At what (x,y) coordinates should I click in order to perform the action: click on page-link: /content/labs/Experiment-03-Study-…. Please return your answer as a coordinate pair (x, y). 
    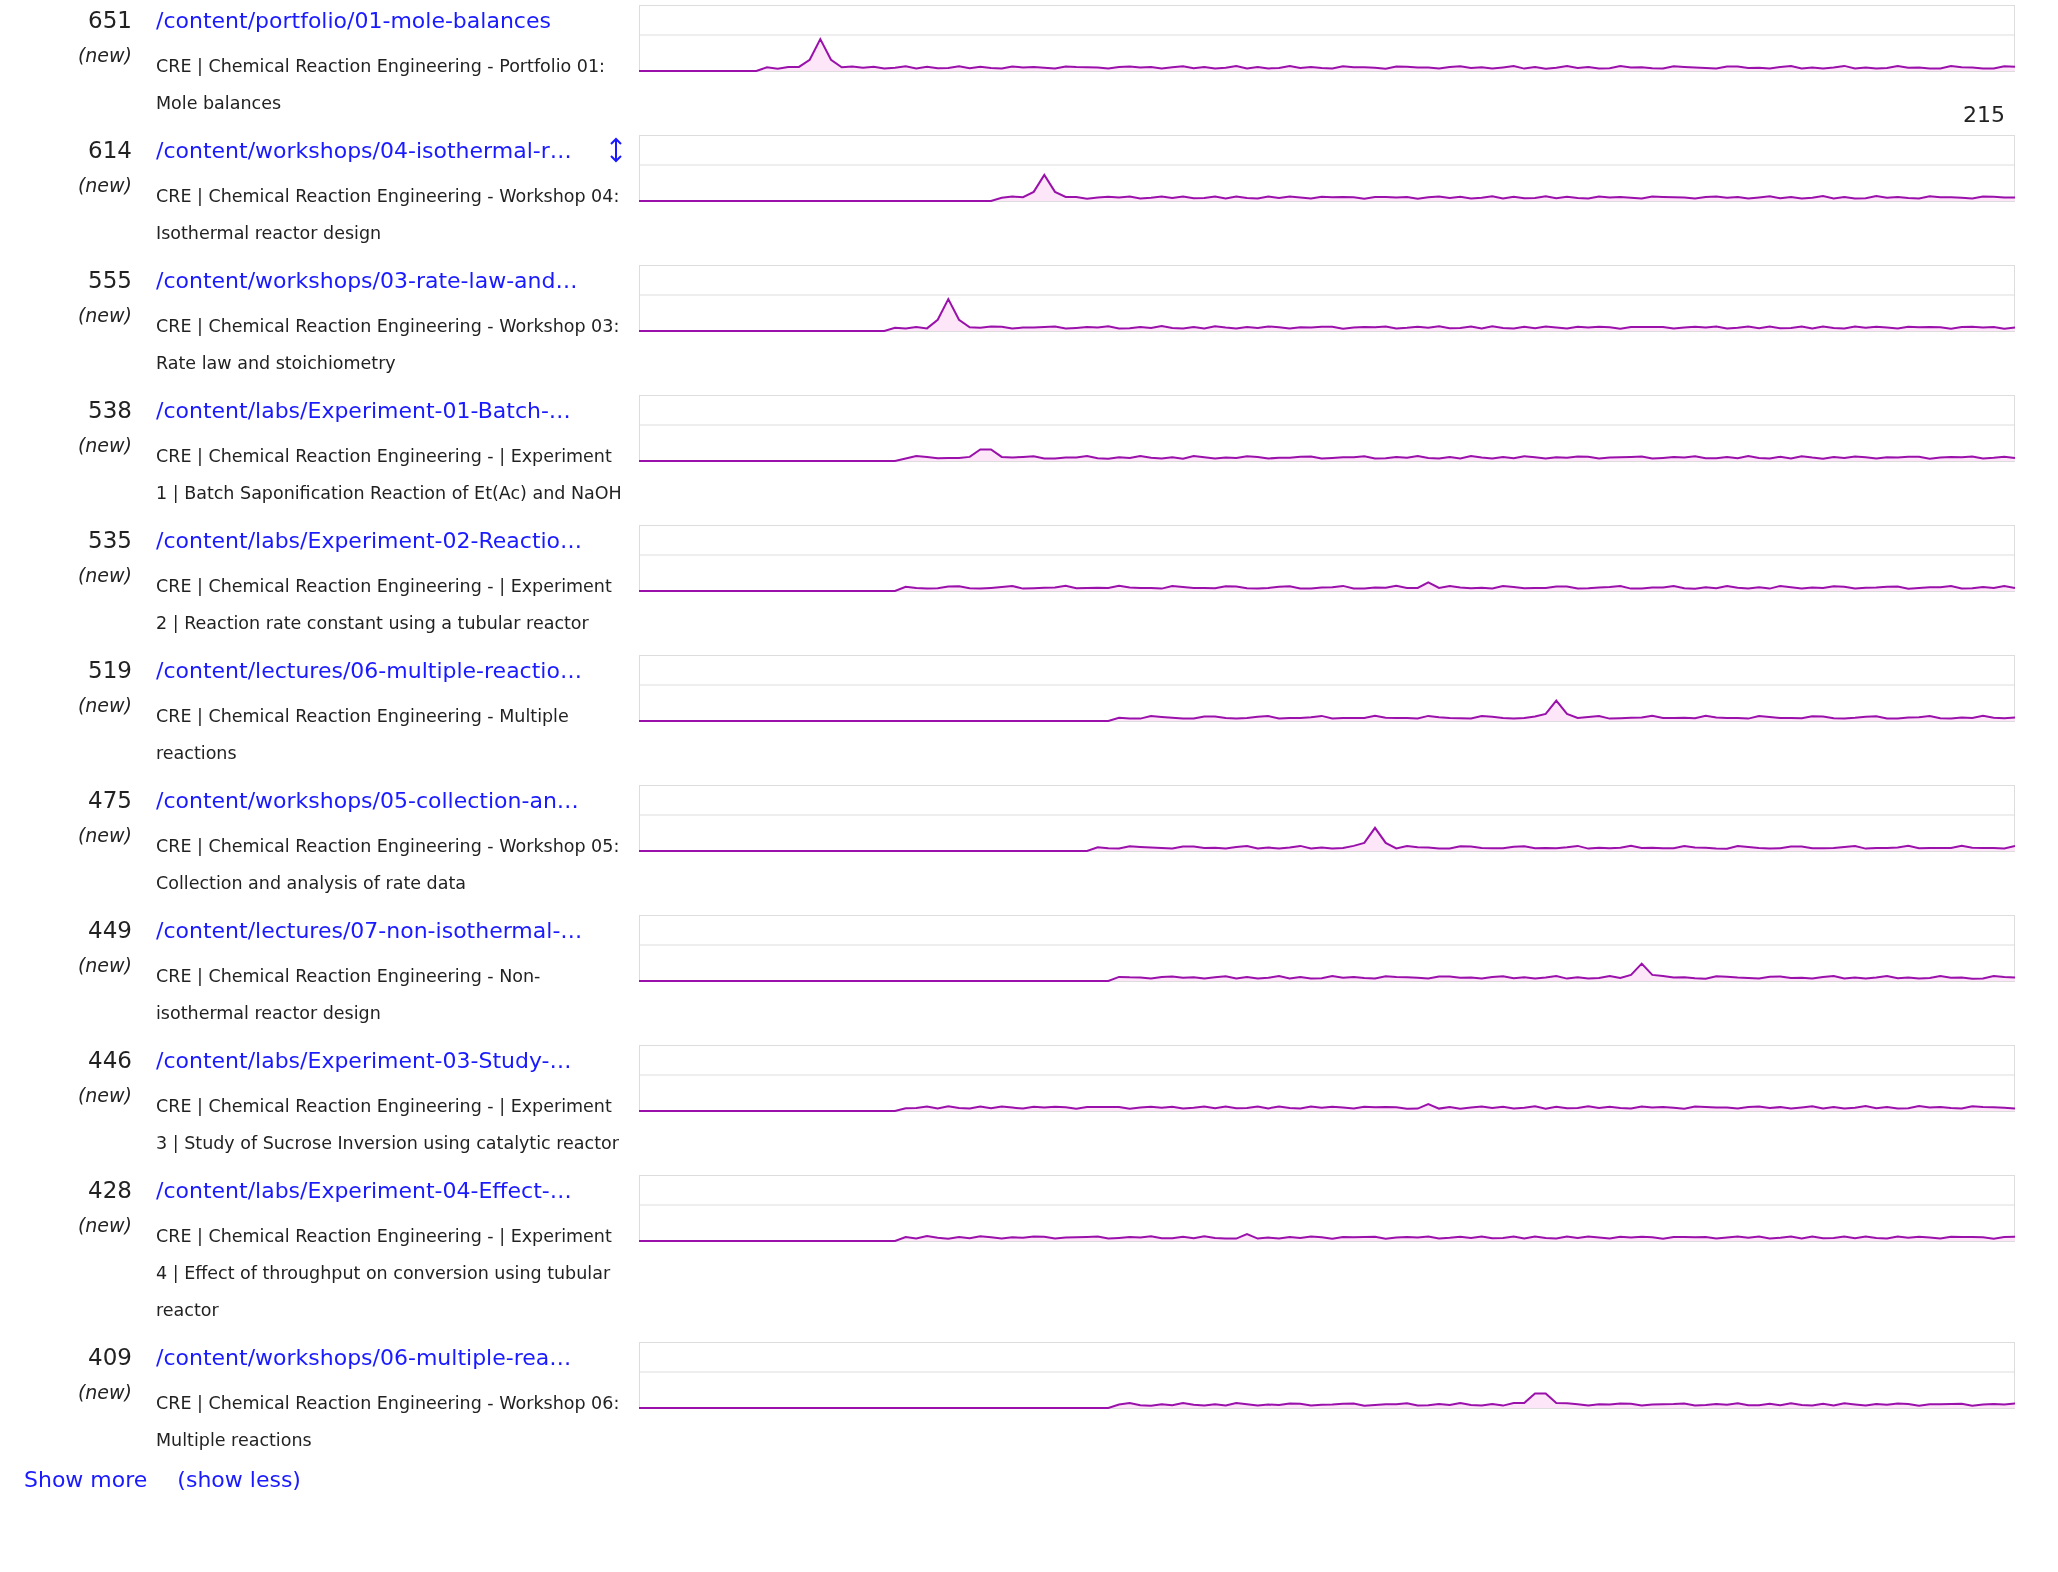
    Looking at the image, I should click on (364, 1060).